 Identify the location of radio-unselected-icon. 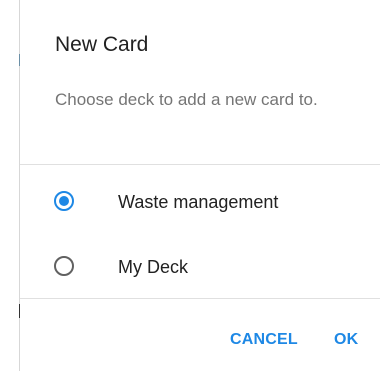
(64, 266).